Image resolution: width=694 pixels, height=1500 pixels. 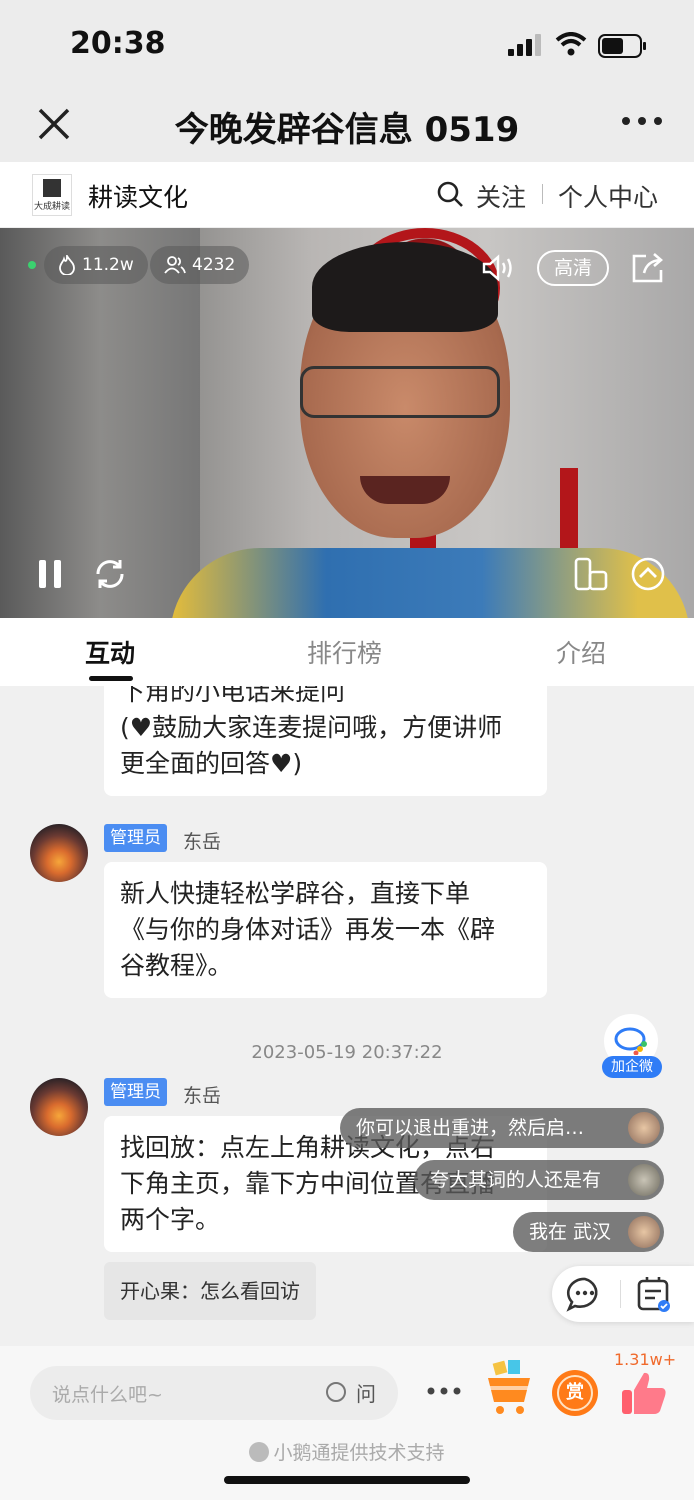 I want to click on presenter-hair, so click(x=405, y=287).